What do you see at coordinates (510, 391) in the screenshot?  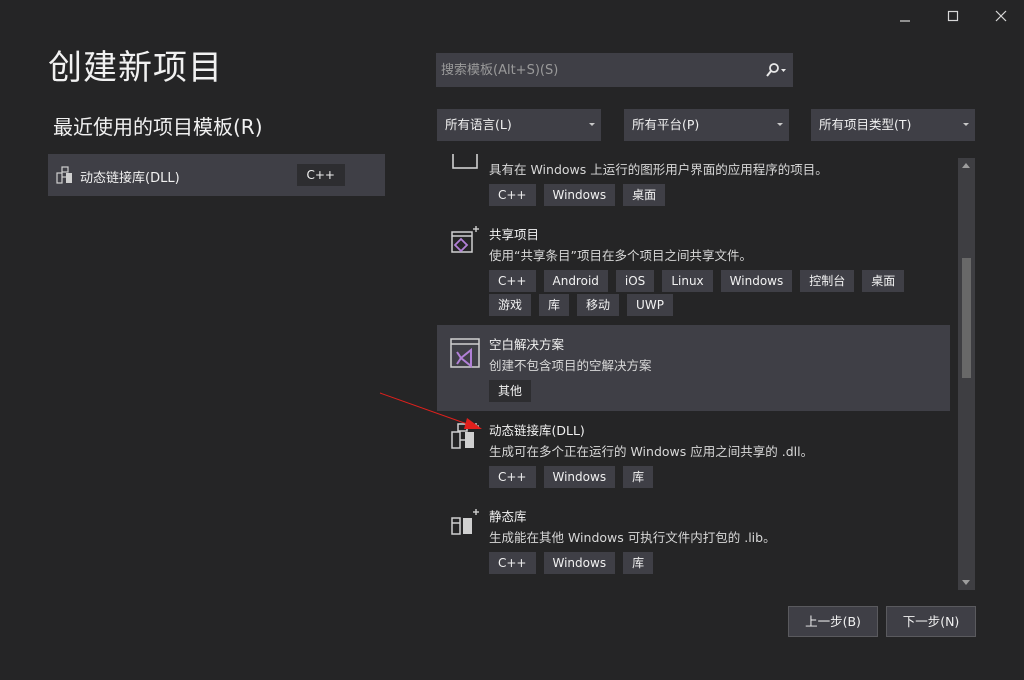 I see `template-tag: 其他` at bounding box center [510, 391].